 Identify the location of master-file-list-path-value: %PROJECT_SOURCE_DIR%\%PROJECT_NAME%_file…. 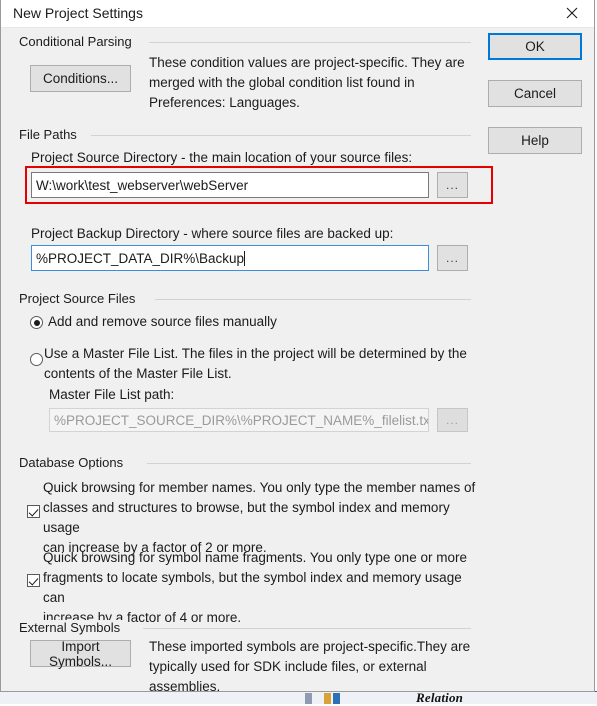
(241, 420).